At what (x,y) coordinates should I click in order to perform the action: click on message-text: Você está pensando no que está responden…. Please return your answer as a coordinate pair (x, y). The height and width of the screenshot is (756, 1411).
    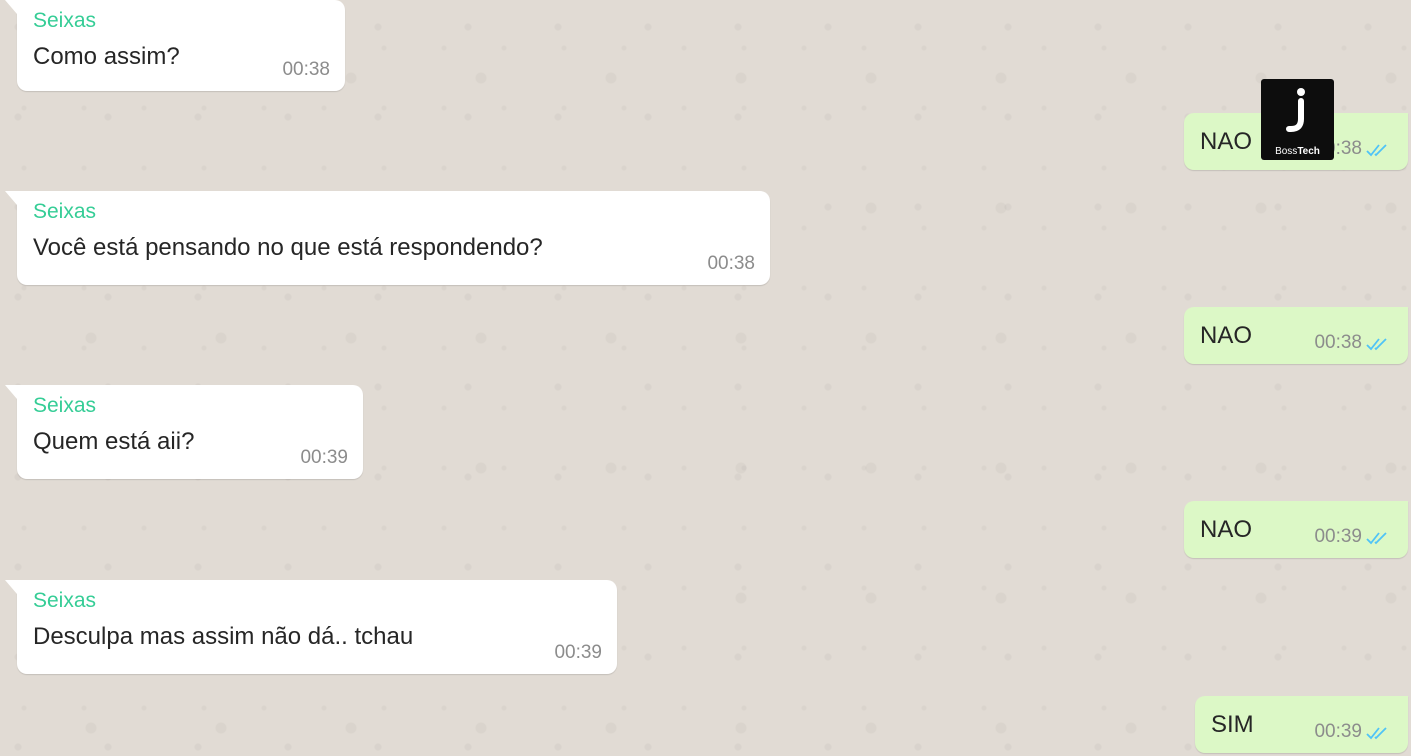
    Looking at the image, I should click on (288, 247).